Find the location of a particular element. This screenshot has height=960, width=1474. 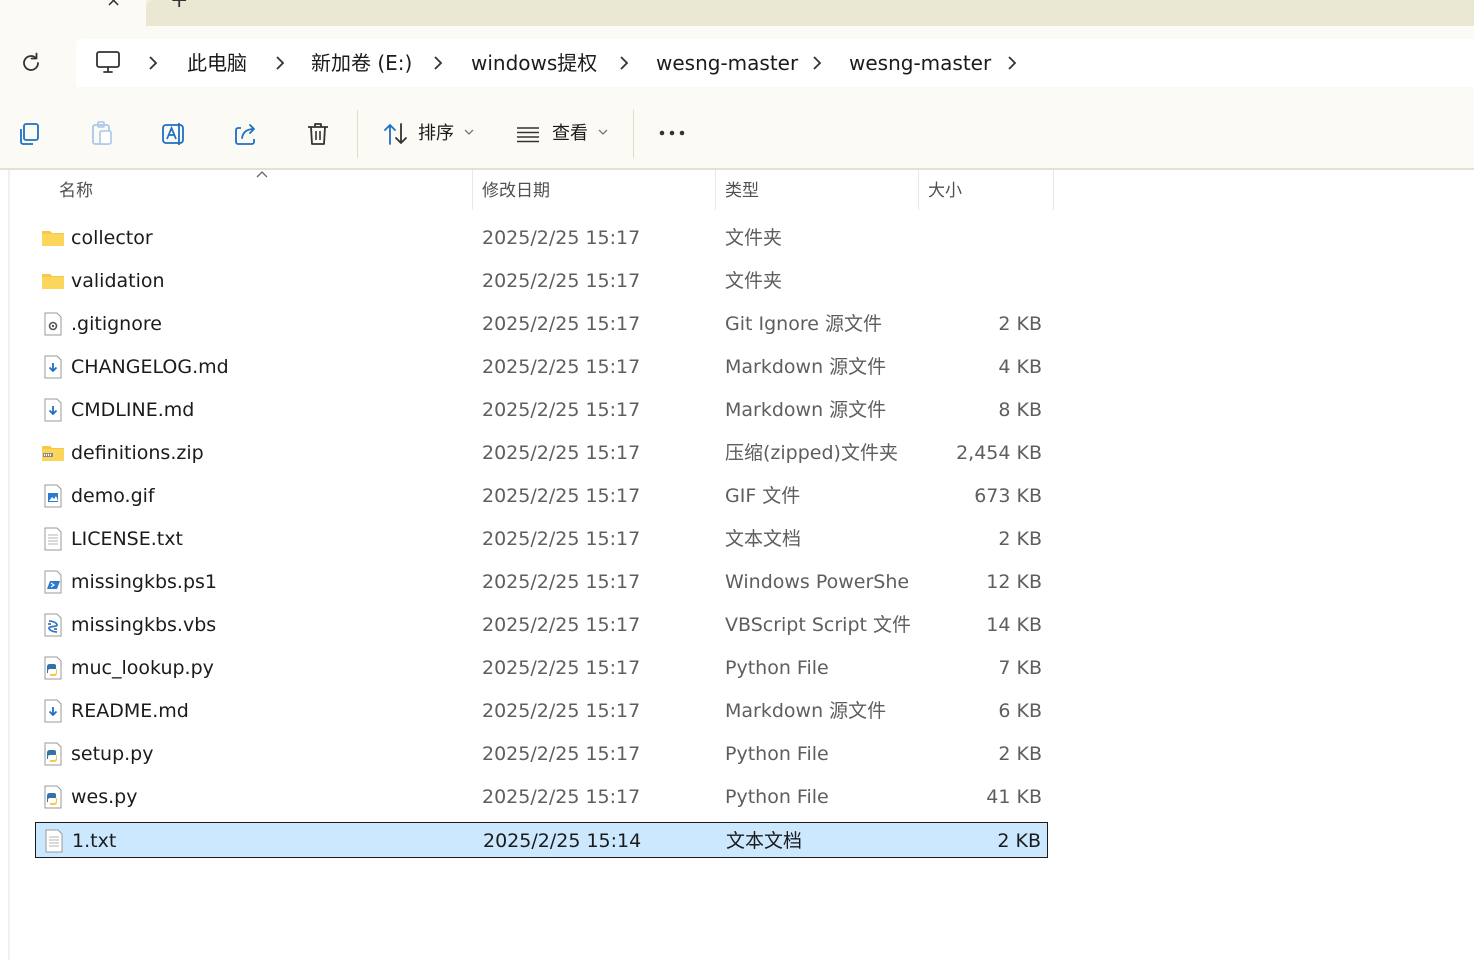

file-name: .gitignore is located at coordinates (116, 324).